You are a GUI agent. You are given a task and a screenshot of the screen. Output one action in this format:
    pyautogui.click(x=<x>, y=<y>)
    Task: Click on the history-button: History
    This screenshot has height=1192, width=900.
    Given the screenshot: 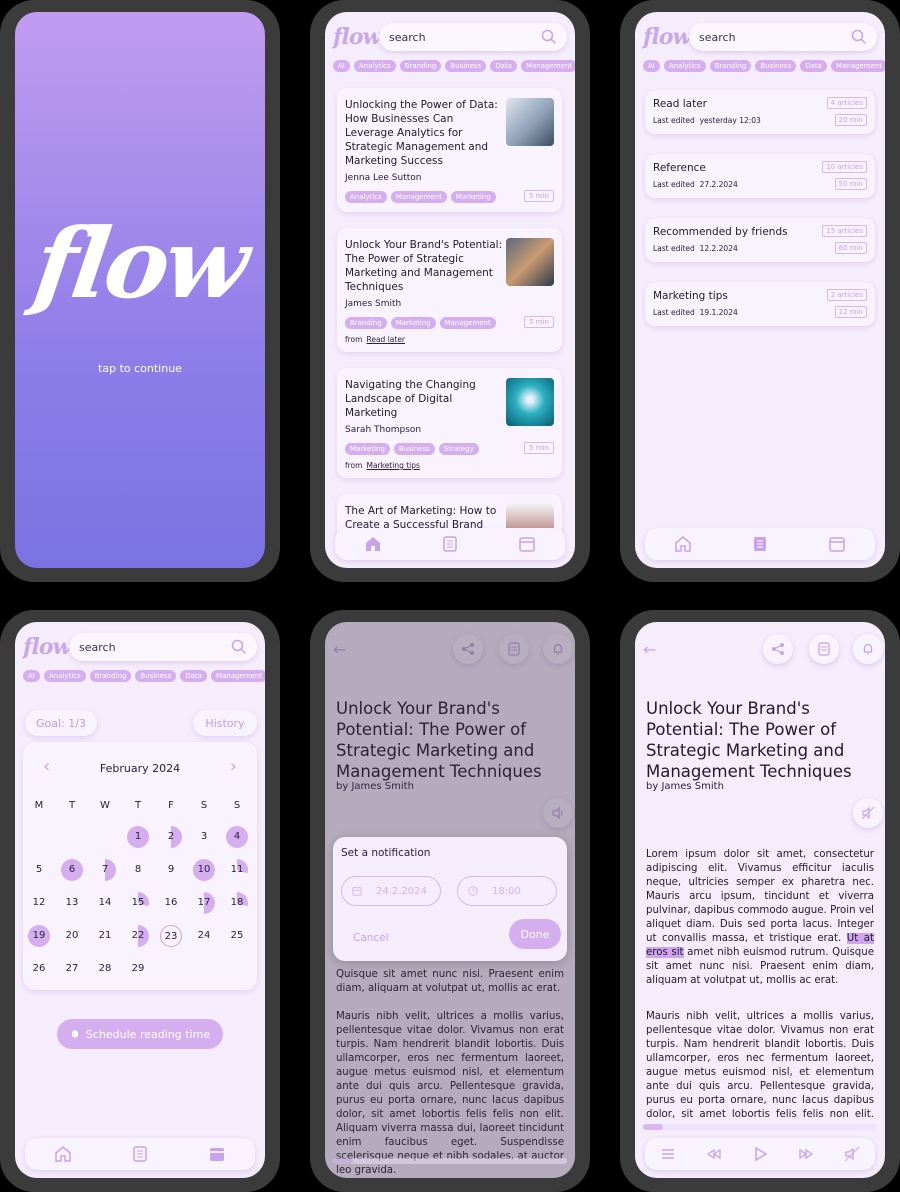 What is the action you would take?
    pyautogui.click(x=225, y=723)
    